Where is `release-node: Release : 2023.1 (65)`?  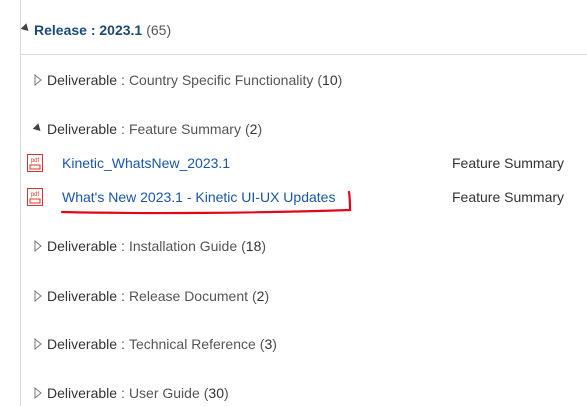
release-node: Release : 2023.1 (65) is located at coordinates (96, 30).